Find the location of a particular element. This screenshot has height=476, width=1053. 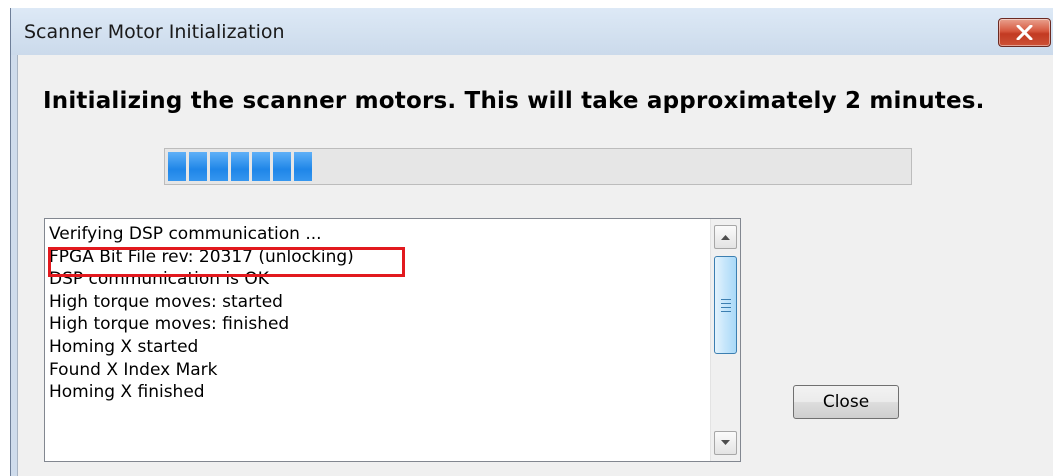

scroll-thumb is located at coordinates (725, 305).